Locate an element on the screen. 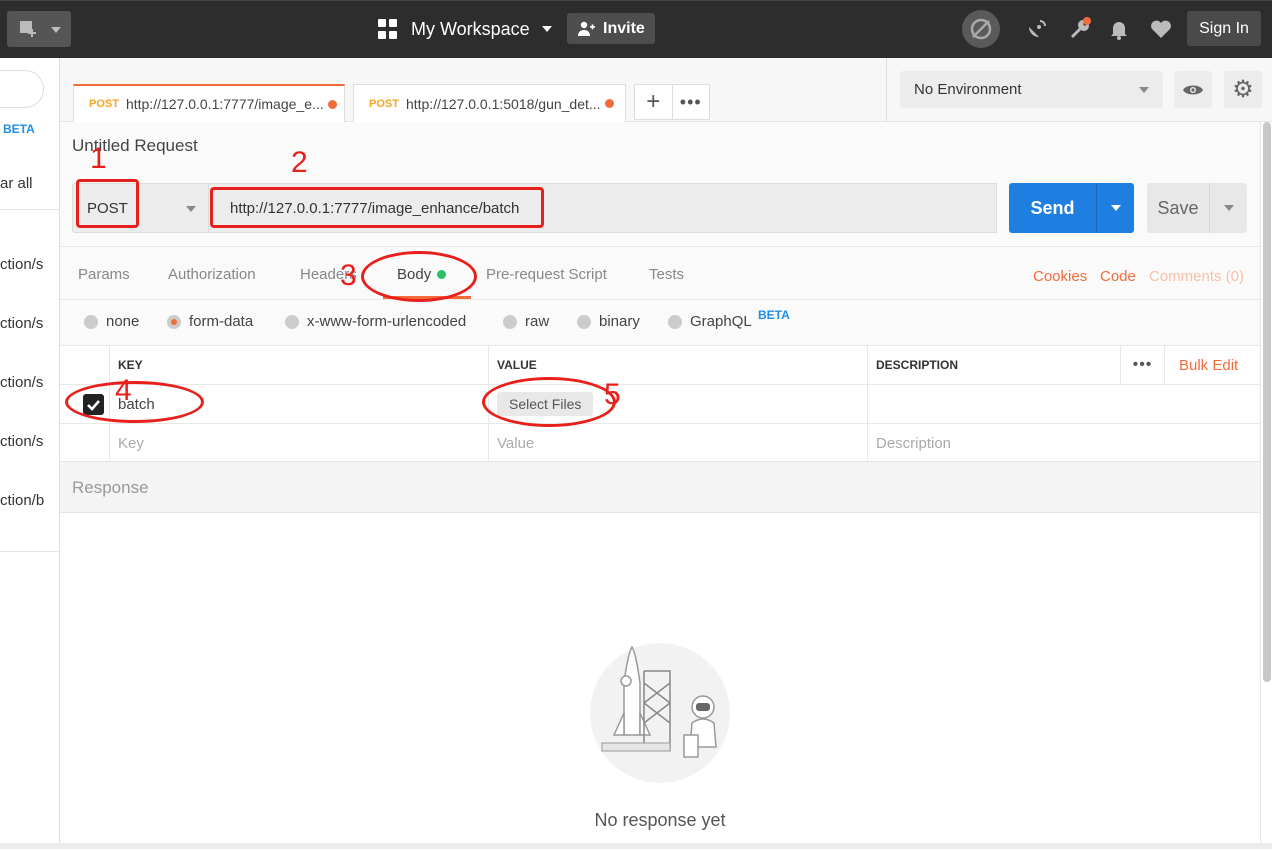 The image size is (1272, 849). radio-selected-icon is located at coordinates (174, 321).